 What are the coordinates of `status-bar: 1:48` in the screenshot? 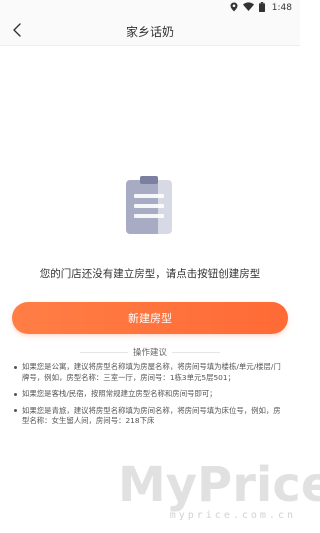 It's located at (150, 8).